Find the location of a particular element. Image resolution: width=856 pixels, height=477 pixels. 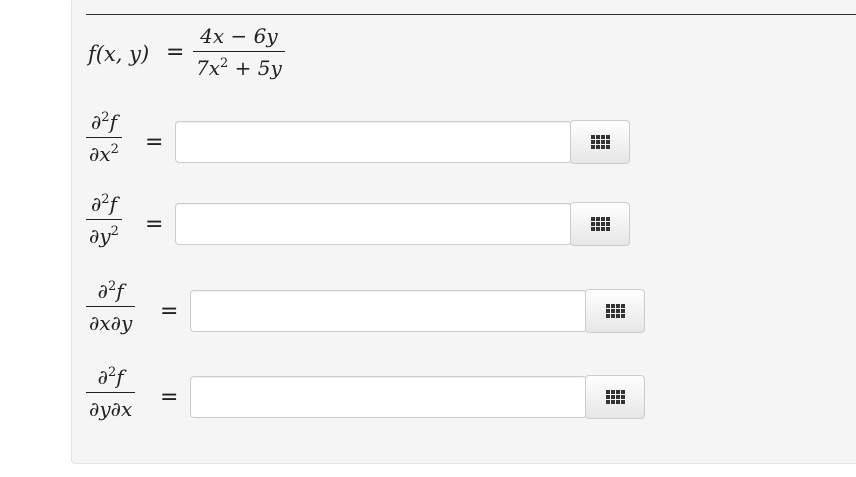

keypad-button-fyy is located at coordinates (600, 224).